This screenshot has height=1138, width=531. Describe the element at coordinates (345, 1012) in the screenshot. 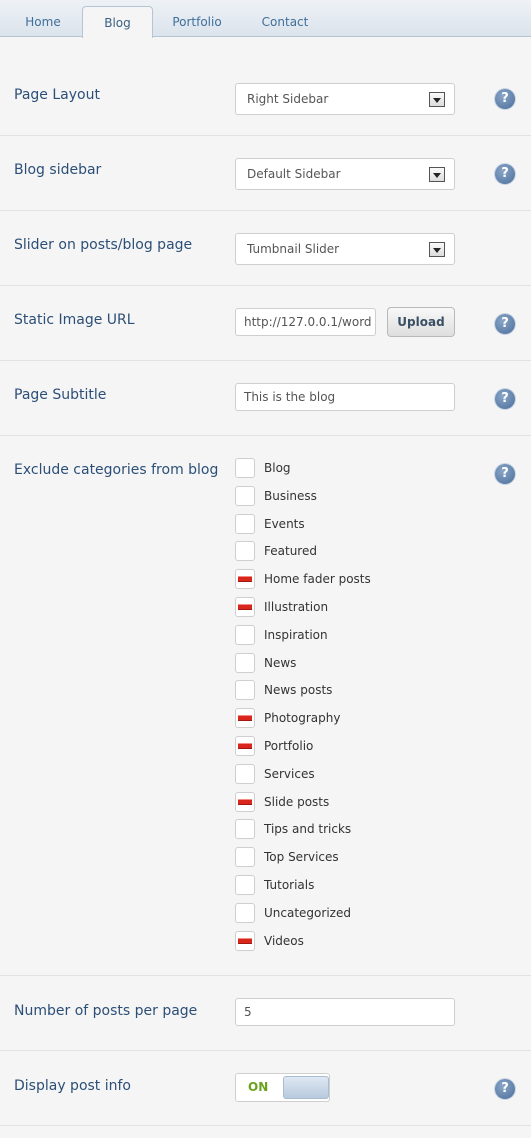

I see `posts-per-page-input: 5` at that location.